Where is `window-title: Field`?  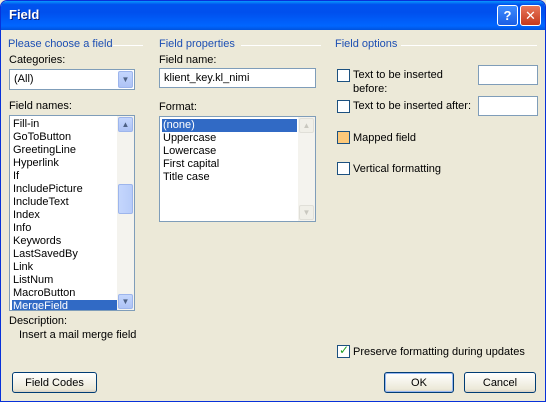 window-title: Field is located at coordinates (24, 14).